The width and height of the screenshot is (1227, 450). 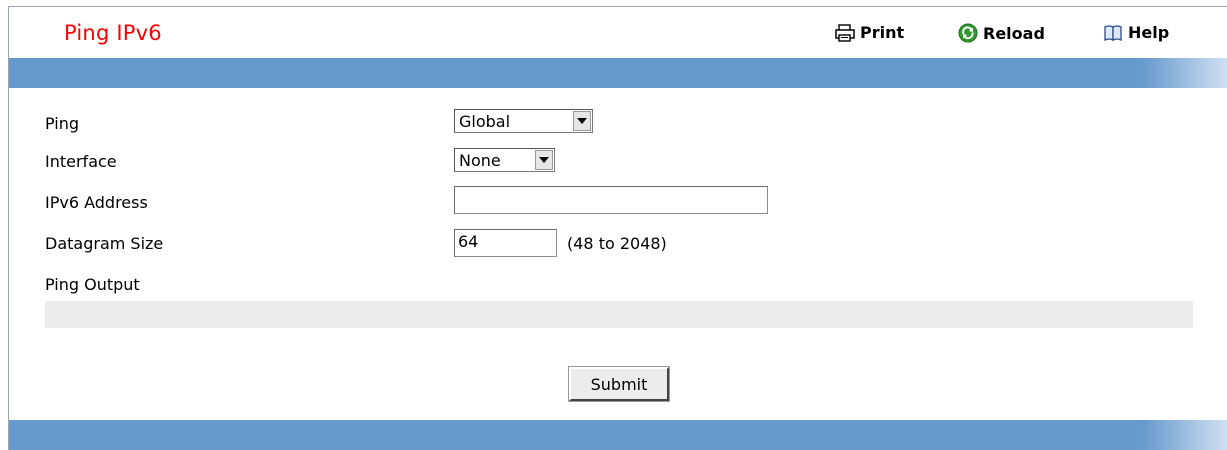 What do you see at coordinates (618, 435) in the screenshot?
I see `footer-bar` at bounding box center [618, 435].